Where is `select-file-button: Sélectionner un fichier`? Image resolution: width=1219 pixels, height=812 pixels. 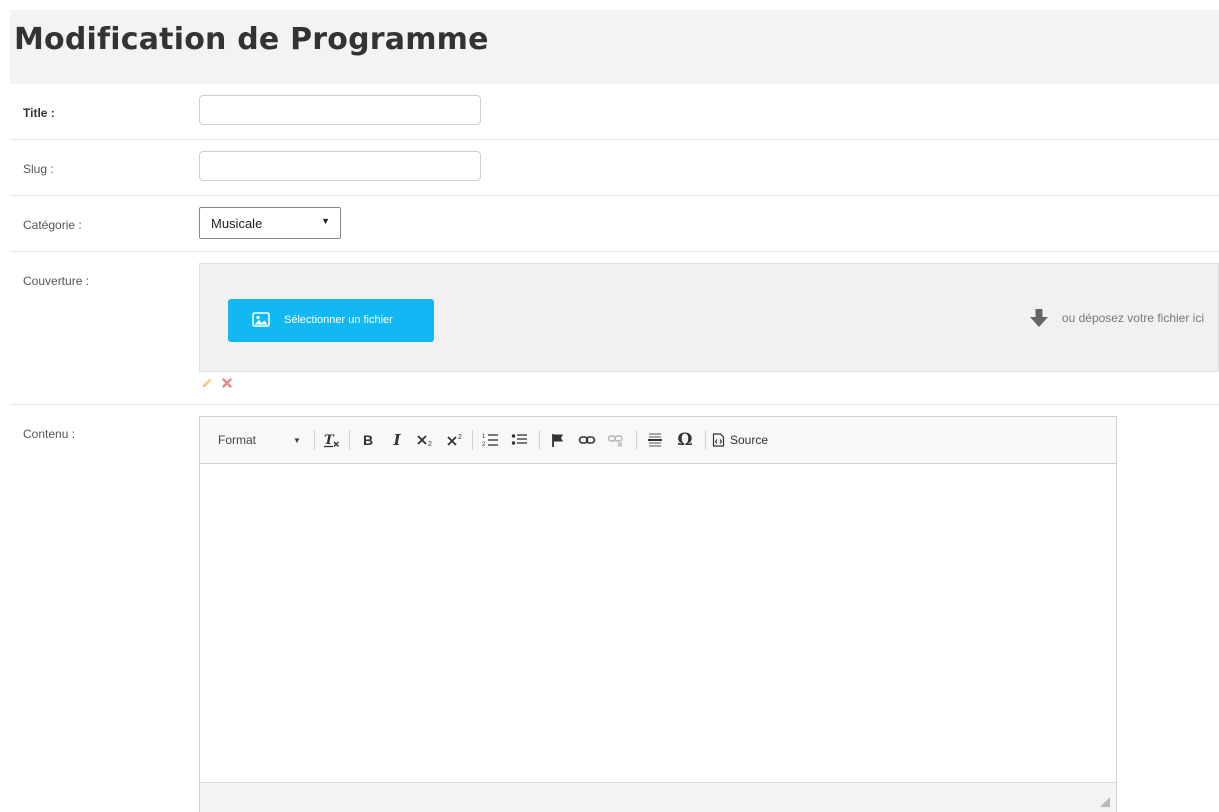 select-file-button: Sélectionner un fichier is located at coordinates (331, 320).